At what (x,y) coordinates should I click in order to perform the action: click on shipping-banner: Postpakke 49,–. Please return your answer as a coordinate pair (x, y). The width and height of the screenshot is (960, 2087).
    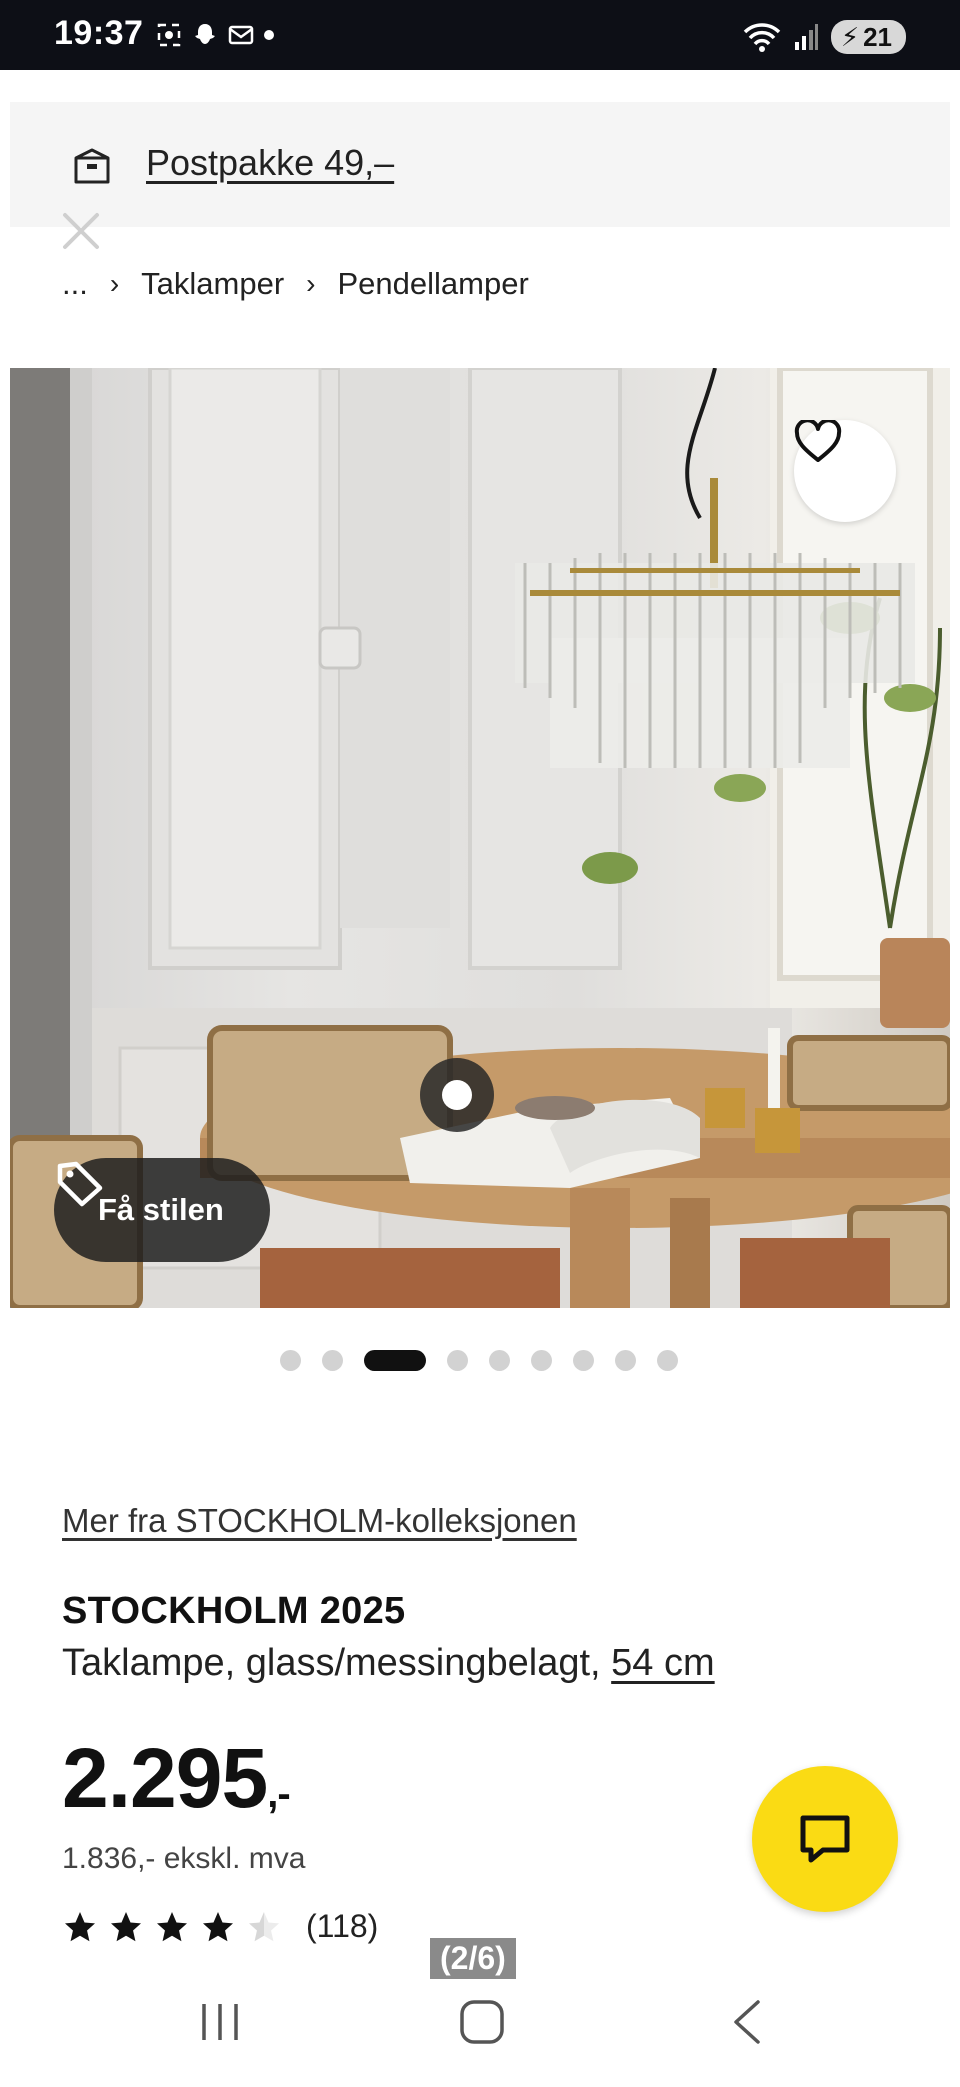
    Looking at the image, I should click on (480, 164).